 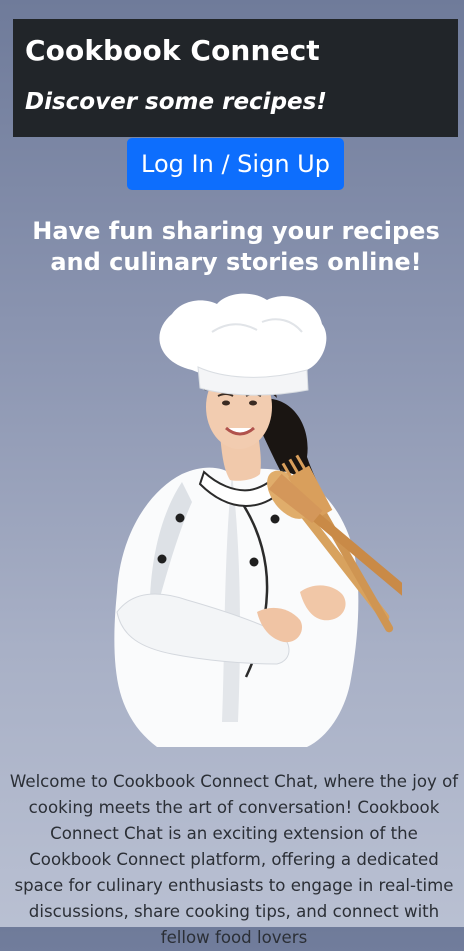 I want to click on login-signup-button: Log In / Sign Up, so click(x=235, y=164).